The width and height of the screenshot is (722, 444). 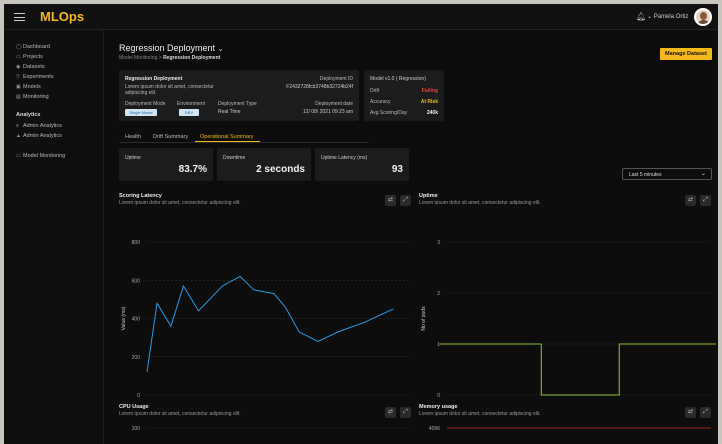 I want to click on downtime-metric-card: Downtime 2 seconds, so click(x=264, y=164).